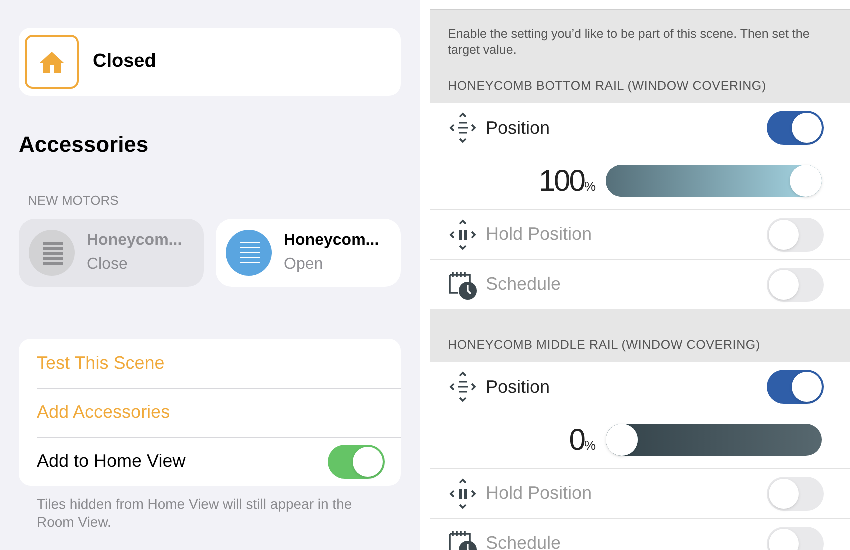 This screenshot has height=550, width=850. Describe the element at coordinates (124, 62) in the screenshot. I see `scene-name: Closed` at that location.